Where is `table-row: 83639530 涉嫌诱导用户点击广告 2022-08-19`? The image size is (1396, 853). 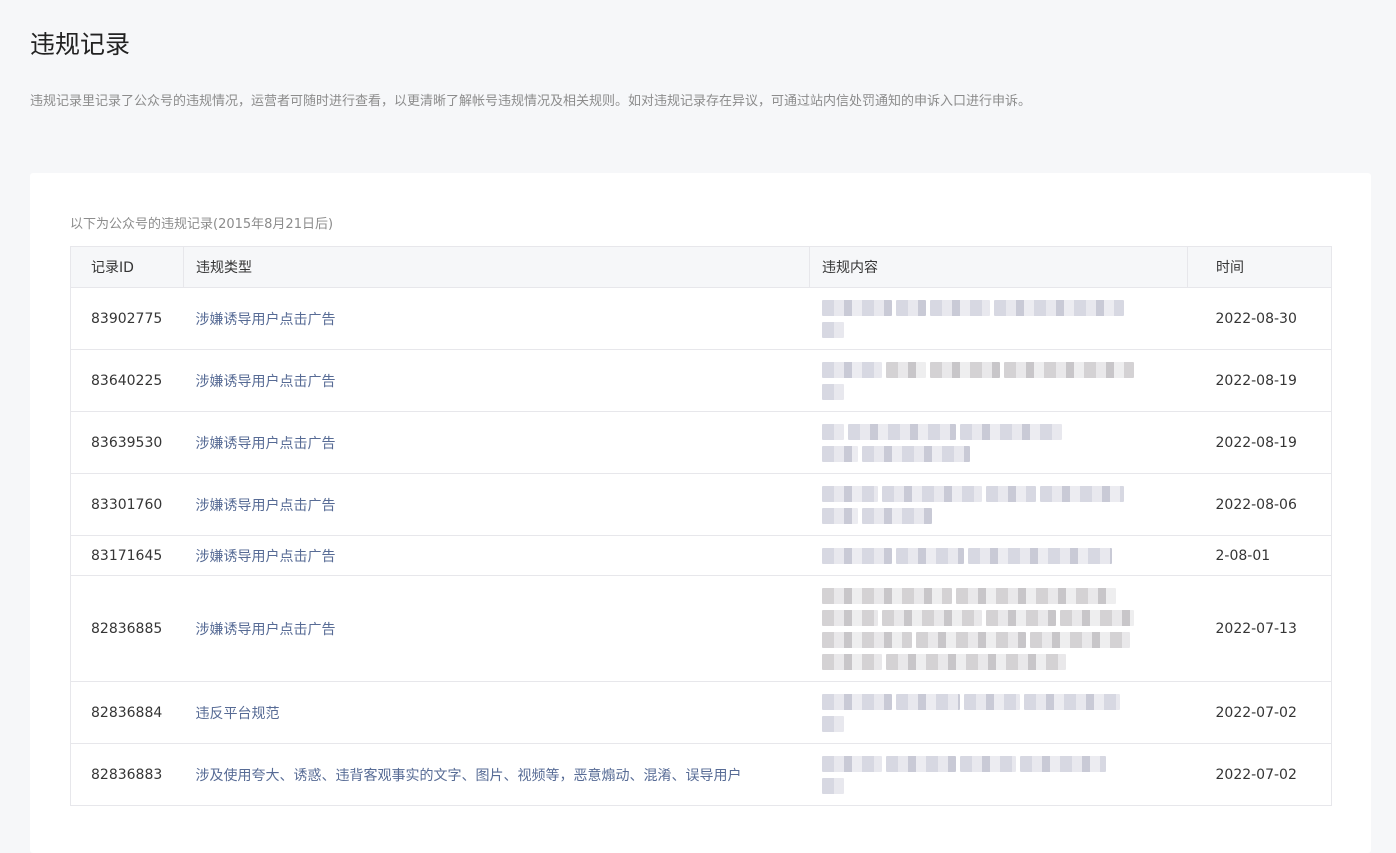
table-row: 83639530 涉嫌诱导用户点击广告 2022-08-19 is located at coordinates (701, 442).